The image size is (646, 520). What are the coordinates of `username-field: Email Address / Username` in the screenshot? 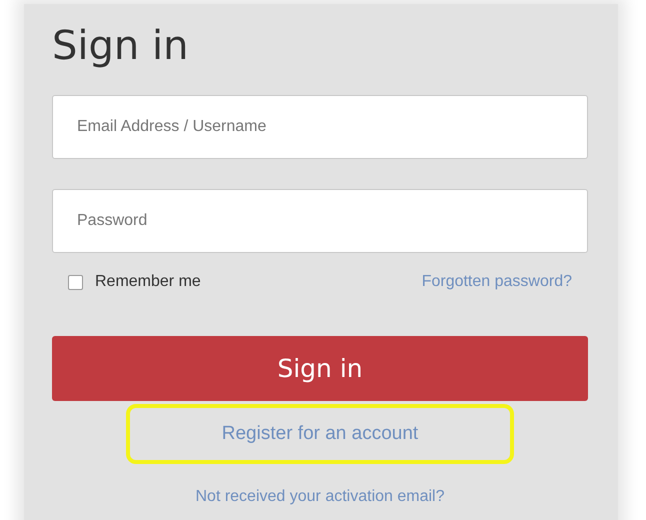 It's located at (320, 127).